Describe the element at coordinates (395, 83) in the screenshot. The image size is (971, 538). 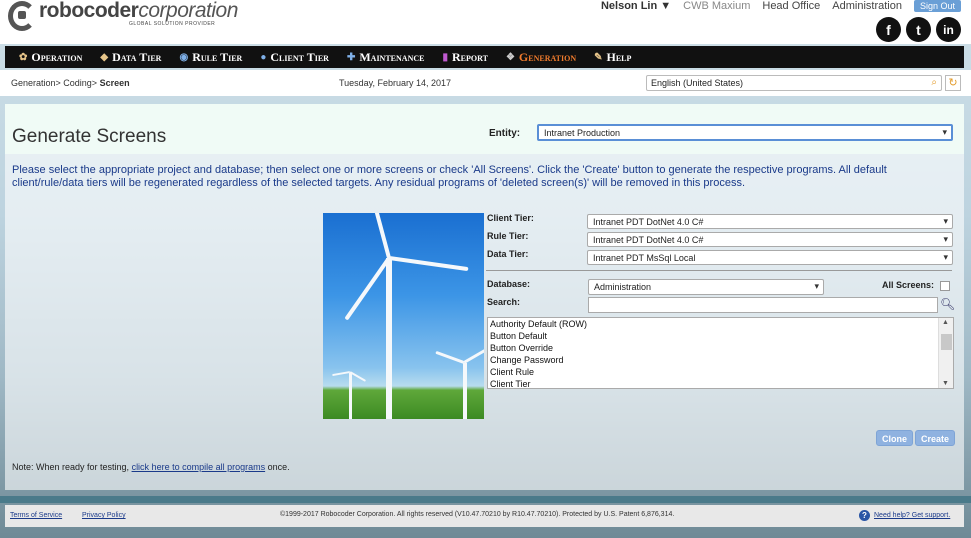
I see `current-date: Tuesday, February 14, 2017` at that location.